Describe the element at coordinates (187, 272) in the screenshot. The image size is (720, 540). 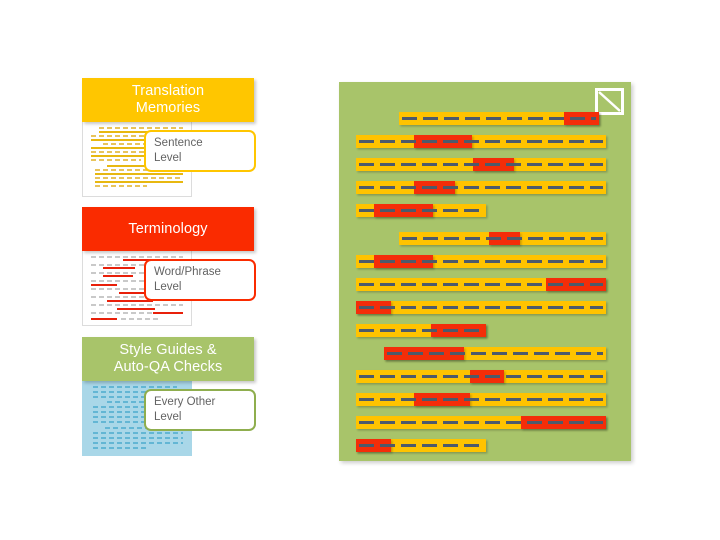
I see `callout-line-1: Word/Phrase` at that location.